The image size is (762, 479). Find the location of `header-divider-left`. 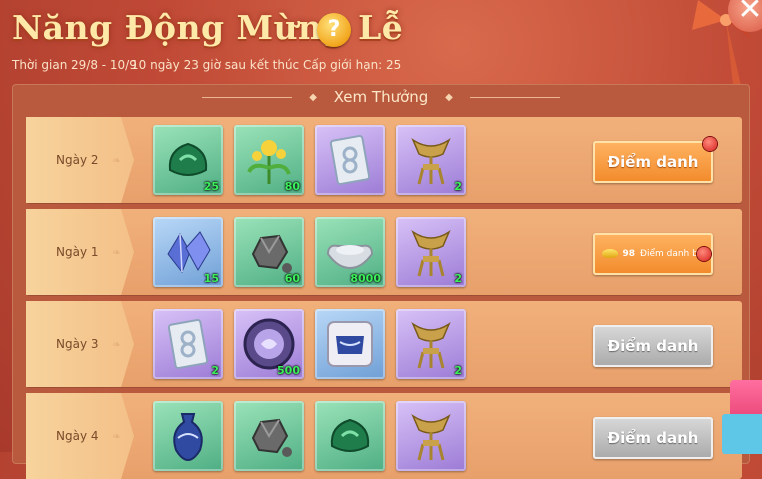

header-divider-left is located at coordinates (247, 97).